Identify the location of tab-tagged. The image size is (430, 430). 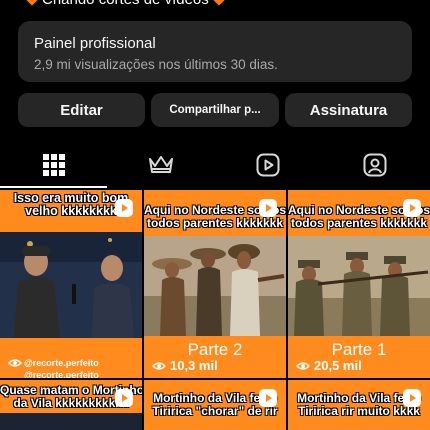
(374, 165).